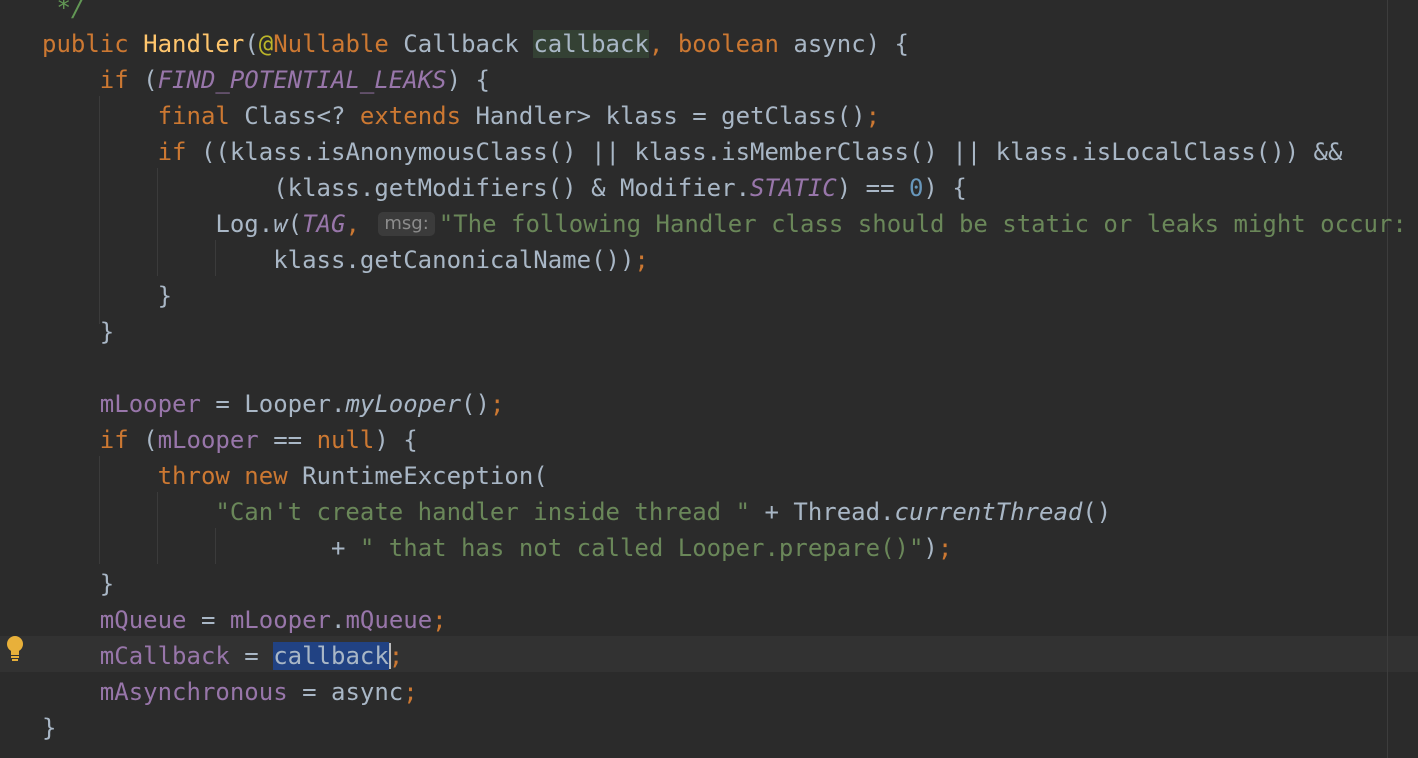 The image size is (1418, 758). I want to click on code-line-text: mAsynchronous = async;, so click(230, 692).